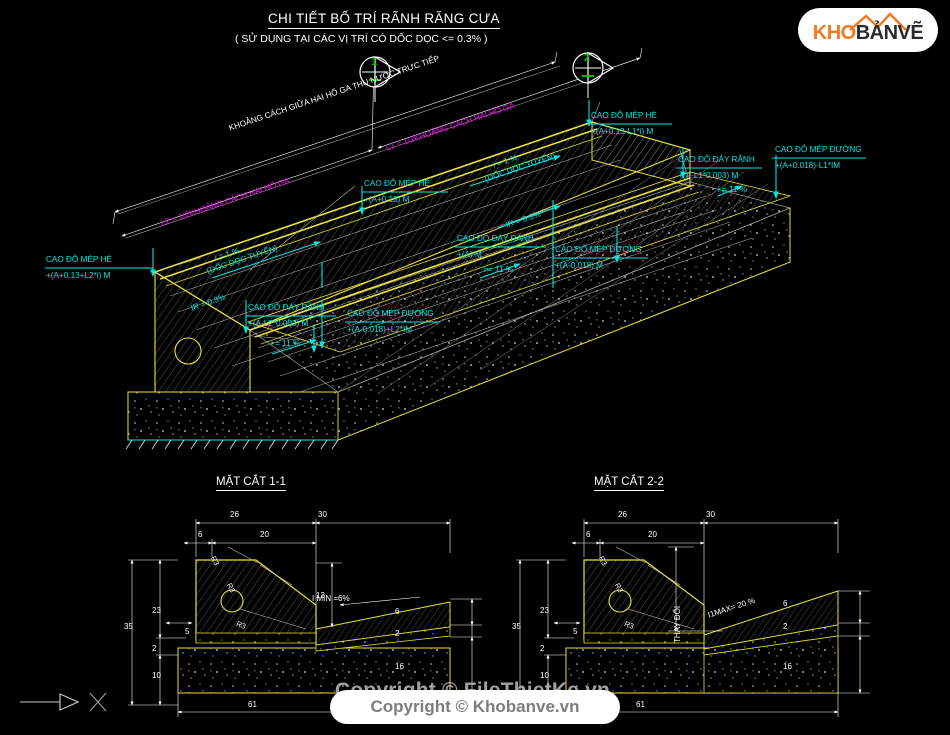 This screenshot has width=950, height=735. I want to click on section-1-dim-2r: 2, so click(397, 633).